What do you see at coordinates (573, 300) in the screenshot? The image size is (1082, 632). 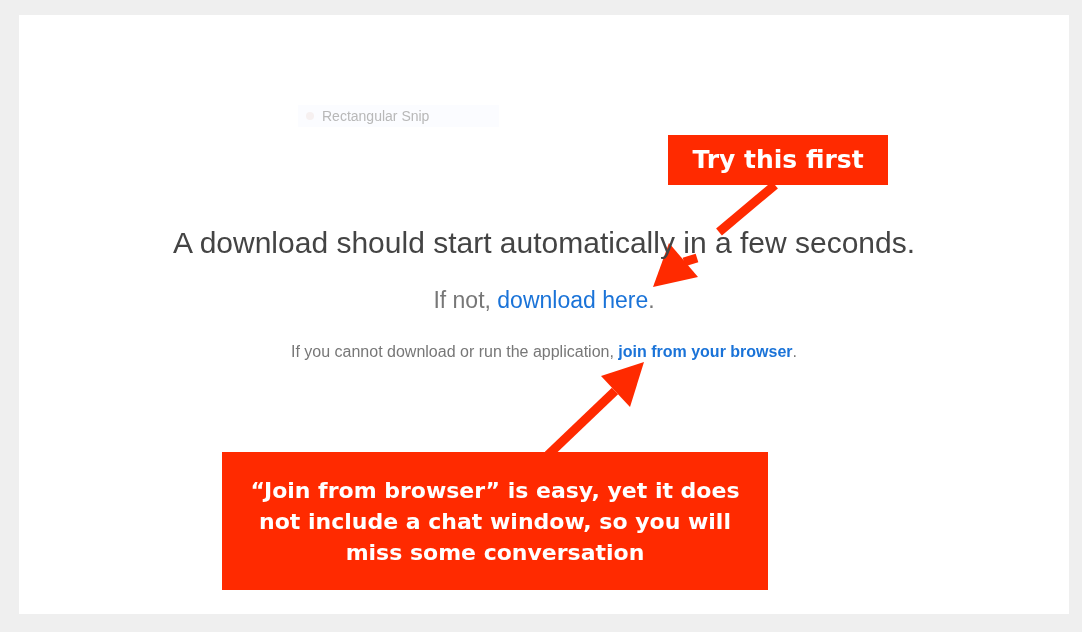 I see `download-link: download here` at bounding box center [573, 300].